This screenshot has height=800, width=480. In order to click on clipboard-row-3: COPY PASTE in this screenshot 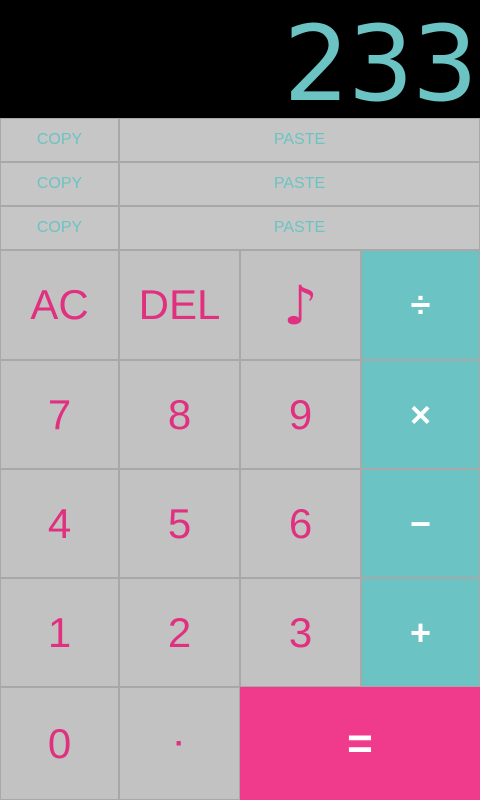, I will do `click(240, 228)`.